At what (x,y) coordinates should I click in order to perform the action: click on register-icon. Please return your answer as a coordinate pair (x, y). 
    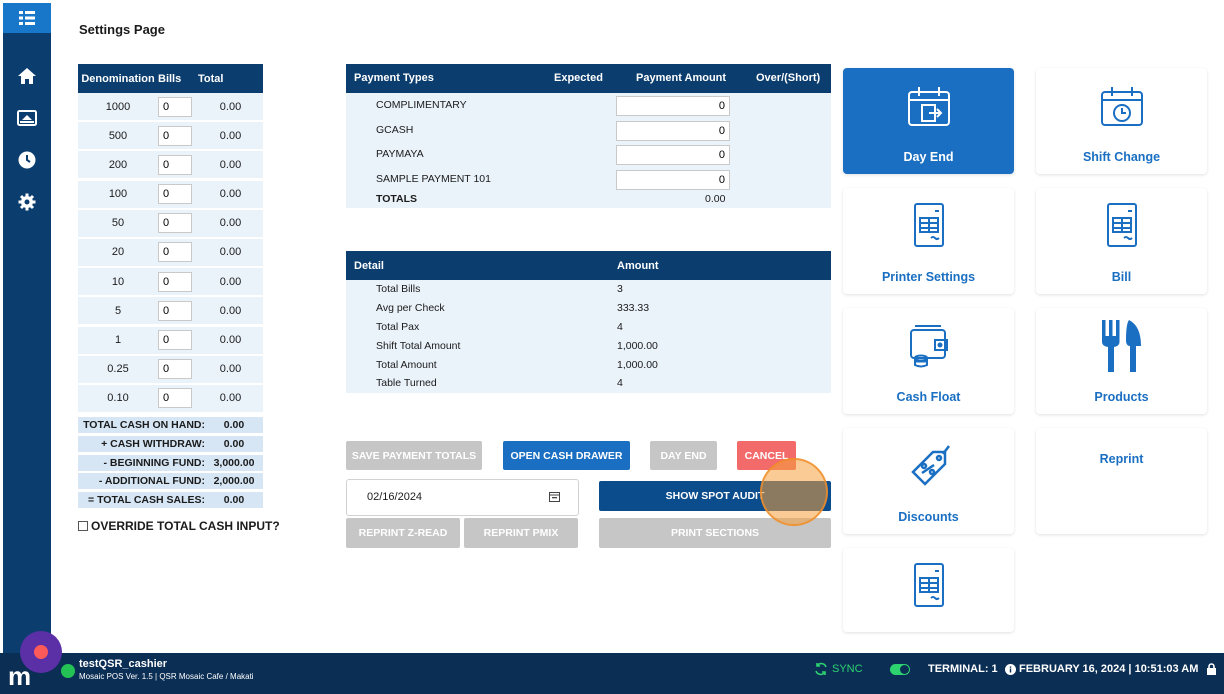
    Looking at the image, I should click on (27, 118).